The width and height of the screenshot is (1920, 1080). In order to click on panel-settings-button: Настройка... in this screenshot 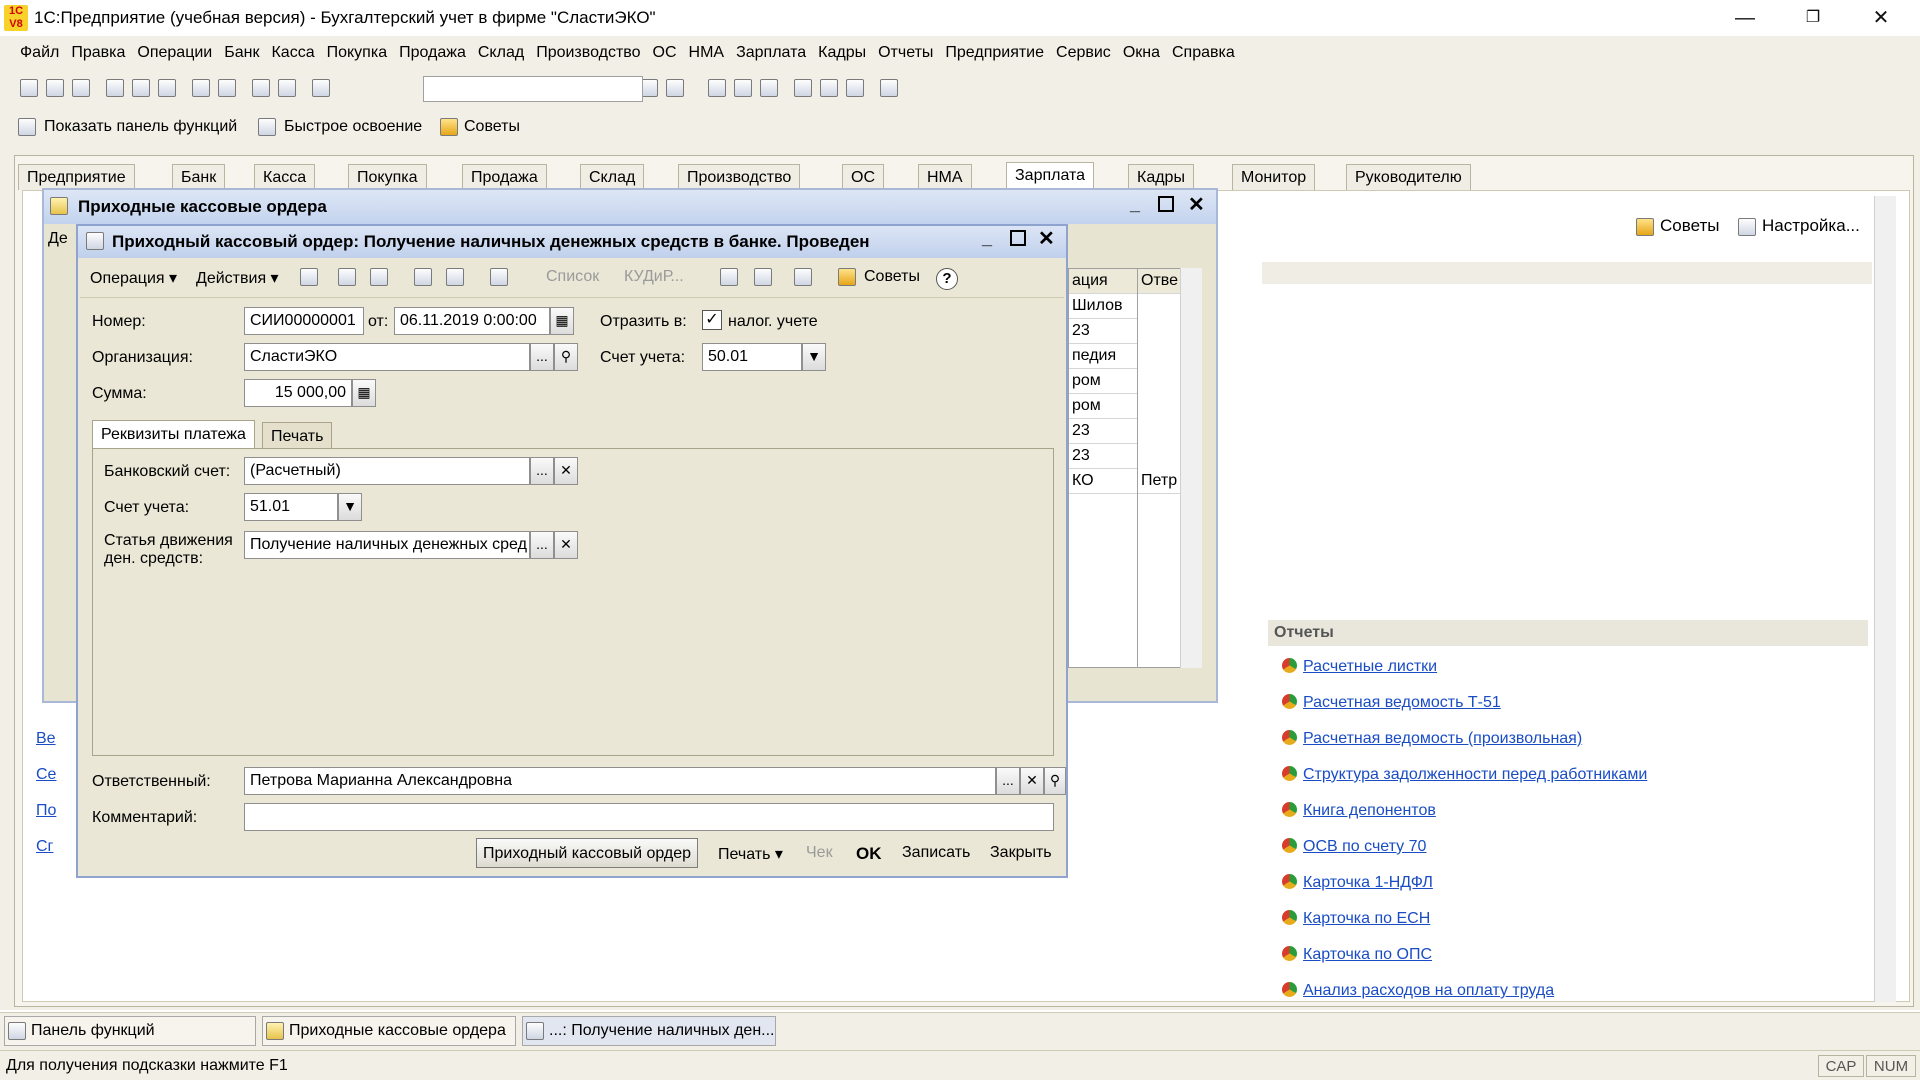, I will do `click(1811, 226)`.